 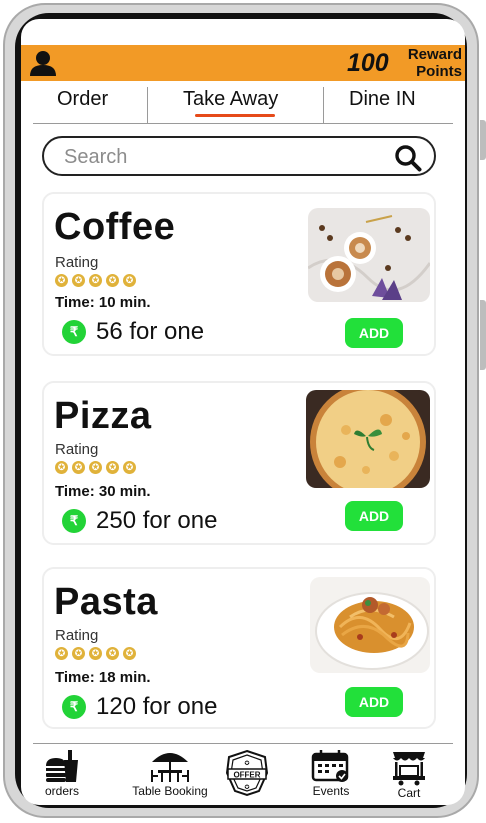 I want to click on search-placeholder: Search, so click(x=96, y=157).